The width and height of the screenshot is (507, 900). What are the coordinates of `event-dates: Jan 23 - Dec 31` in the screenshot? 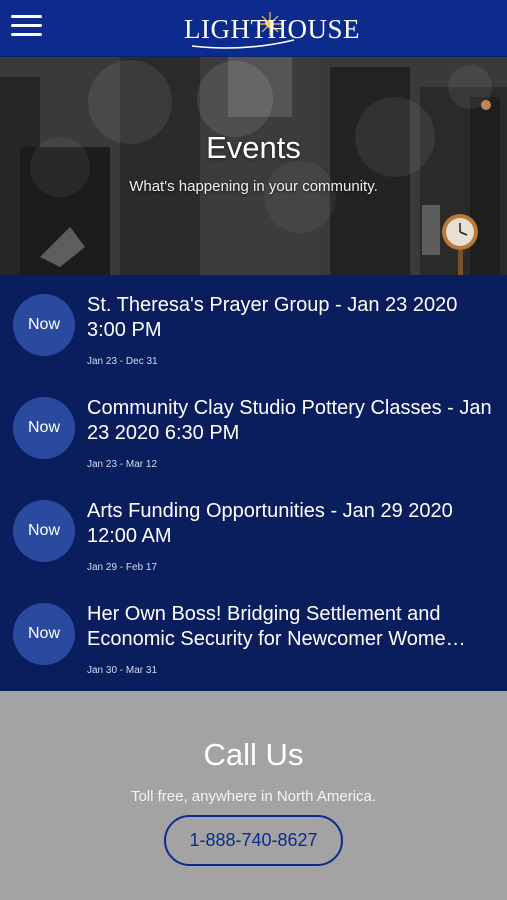 It's located at (122, 361).